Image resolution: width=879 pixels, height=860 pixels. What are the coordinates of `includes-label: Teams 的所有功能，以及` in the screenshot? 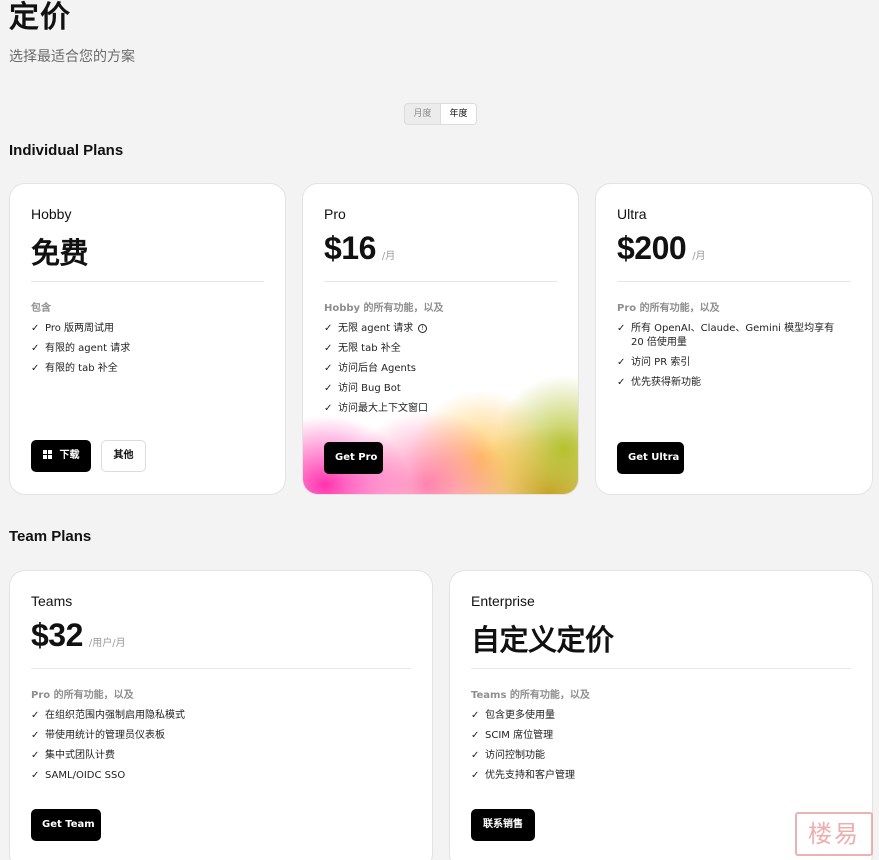 It's located at (530, 695).